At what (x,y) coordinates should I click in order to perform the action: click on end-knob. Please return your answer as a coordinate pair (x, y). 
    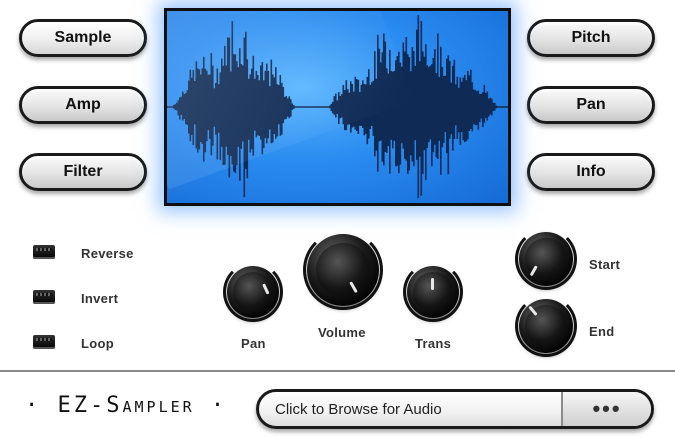
    Looking at the image, I should click on (546, 326).